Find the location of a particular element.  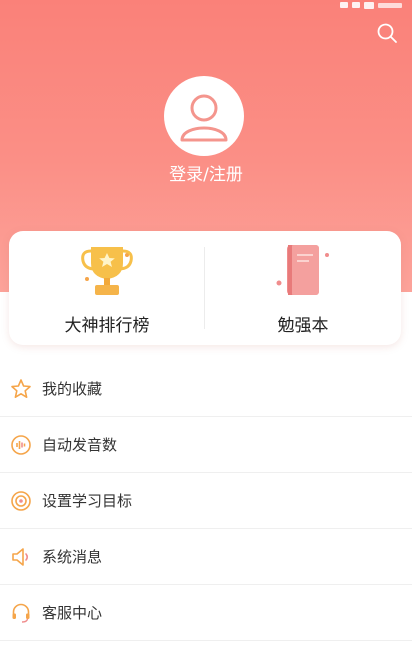

menu-item-label: 我的收藏 is located at coordinates (72, 389).